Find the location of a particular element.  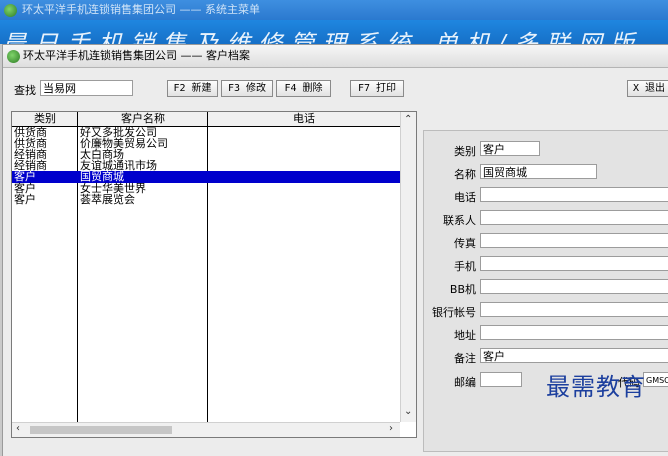

table-row: 经销商 友谊城通讯市场 is located at coordinates (206, 165).